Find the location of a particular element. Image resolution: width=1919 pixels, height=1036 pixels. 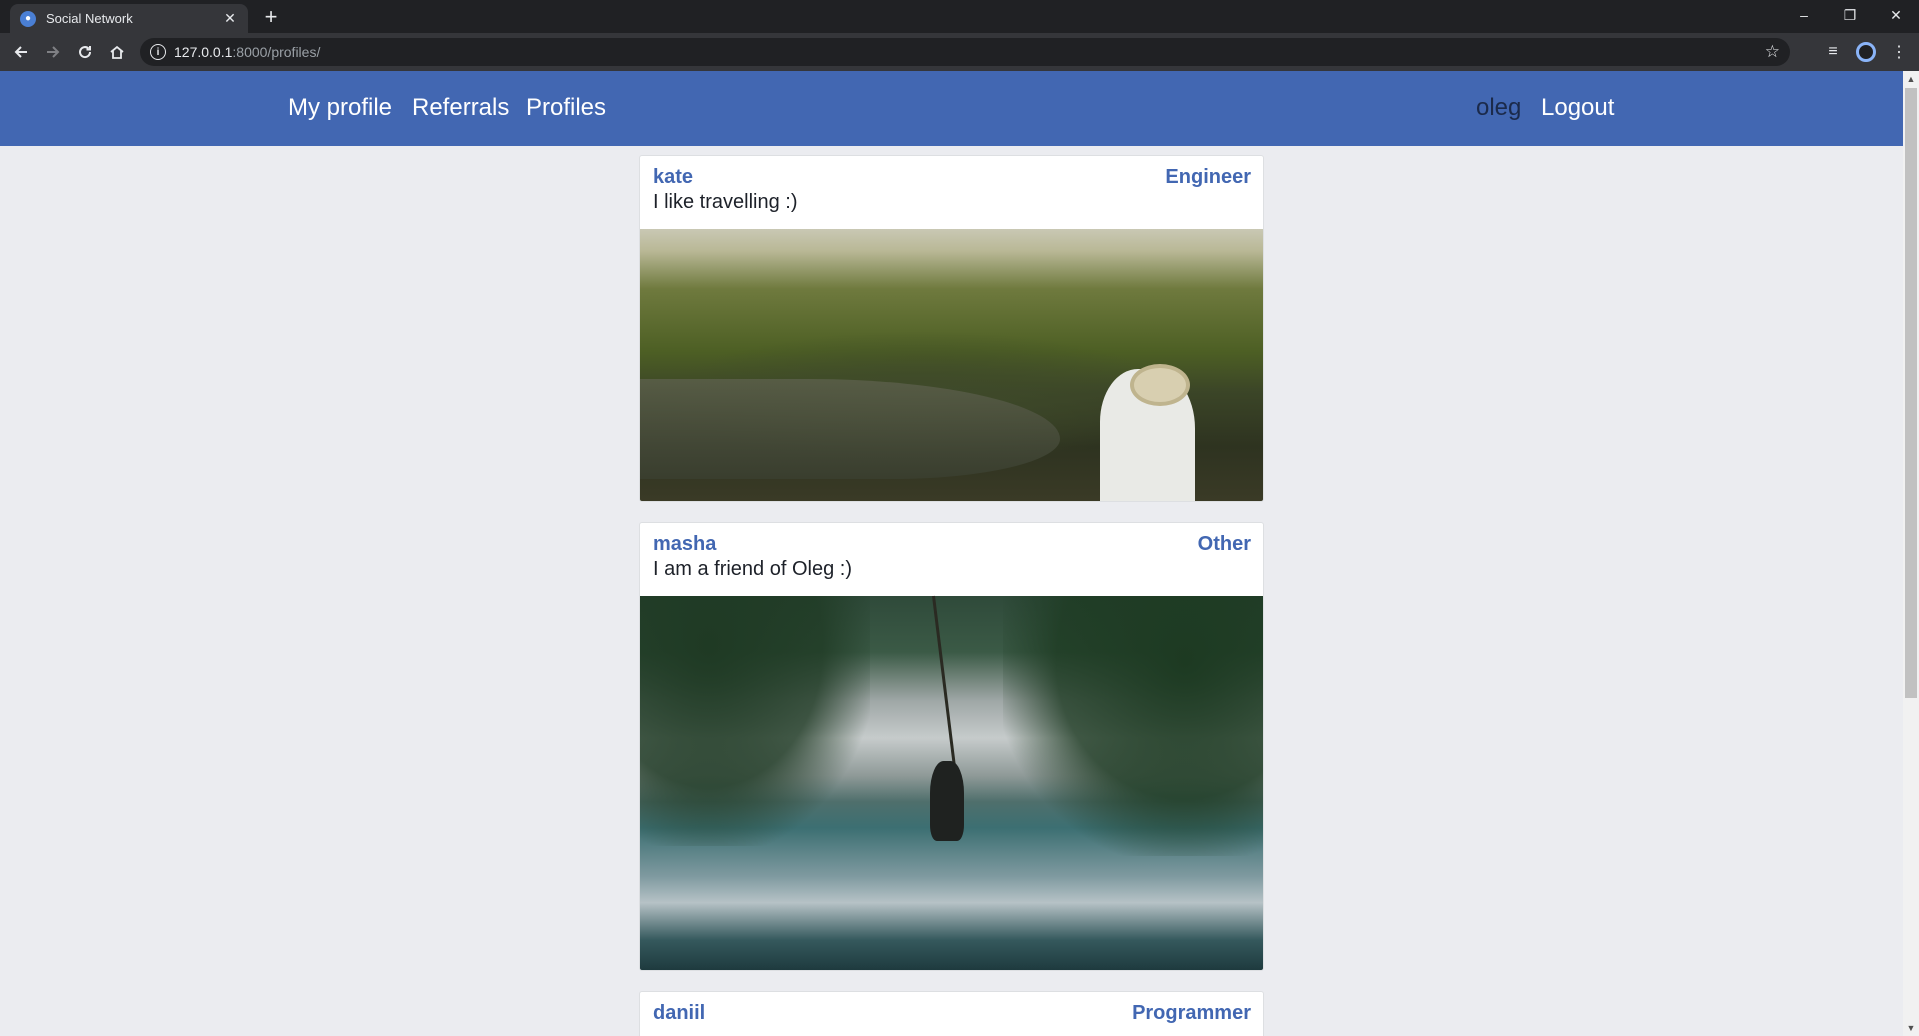

profile-icon is located at coordinates (1866, 52).